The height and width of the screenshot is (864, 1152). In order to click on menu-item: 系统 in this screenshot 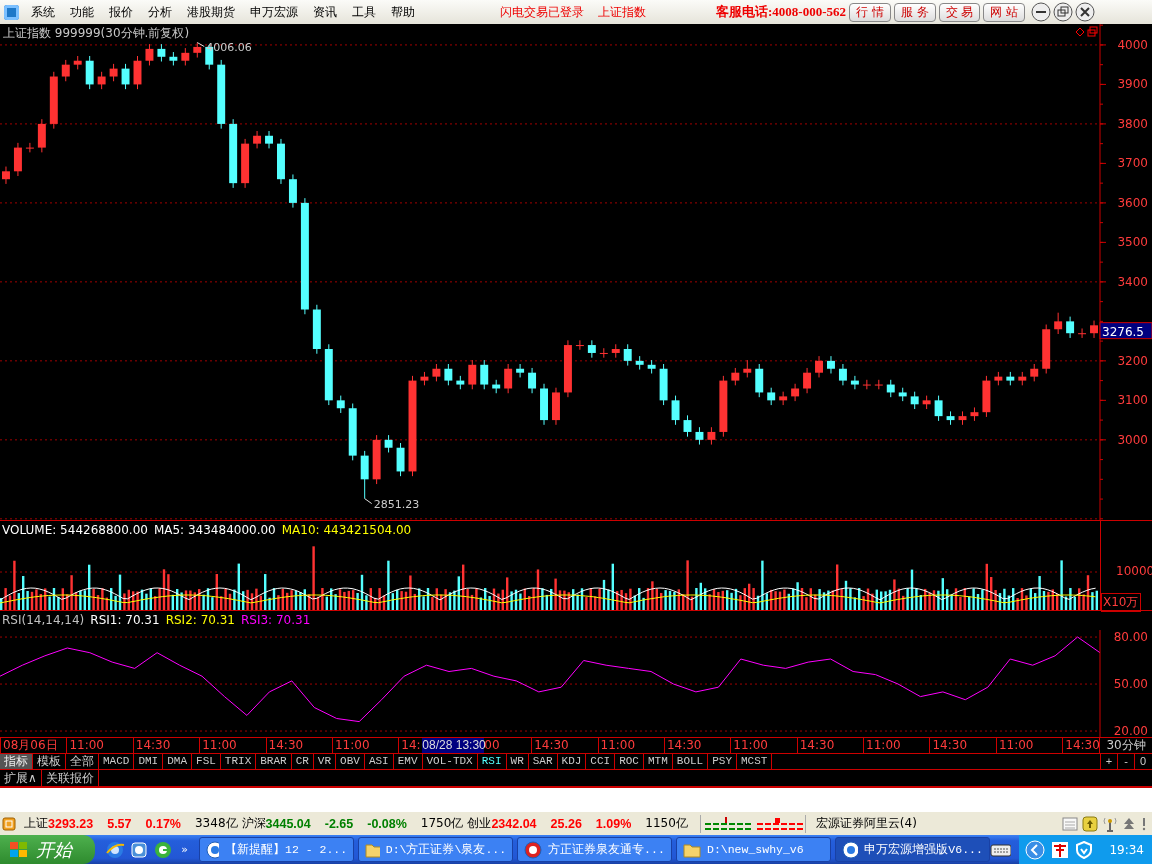, I will do `click(43, 12)`.